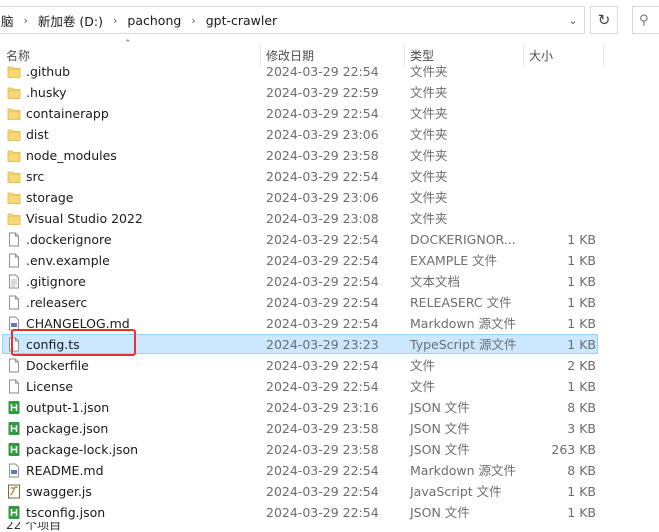 Image resolution: width=659 pixels, height=532 pixels. What do you see at coordinates (302, 155) in the screenshot?
I see `file-row: node_modules 2024-03-29 23:58 文件夹` at bounding box center [302, 155].